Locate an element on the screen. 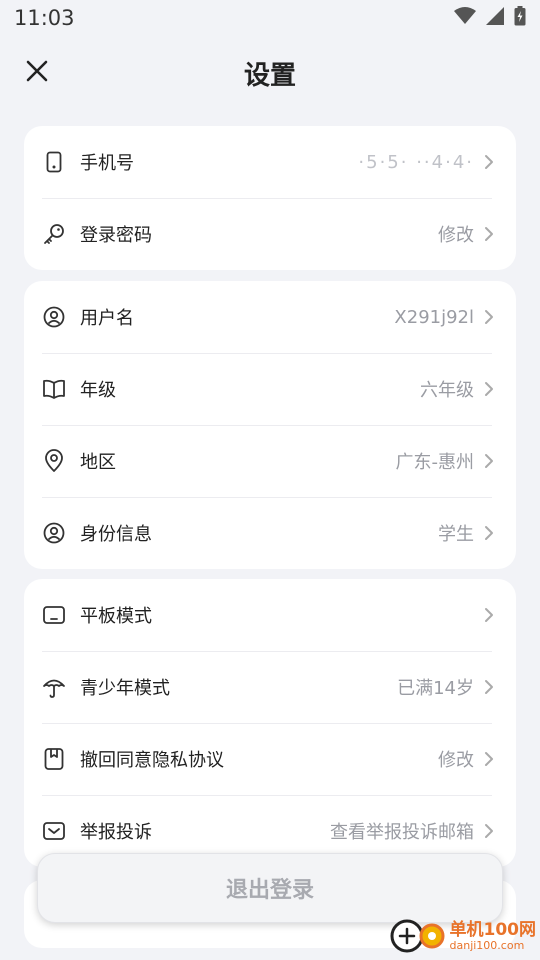 This screenshot has height=960, width=540. row-label: 用户名 is located at coordinates (107, 318).